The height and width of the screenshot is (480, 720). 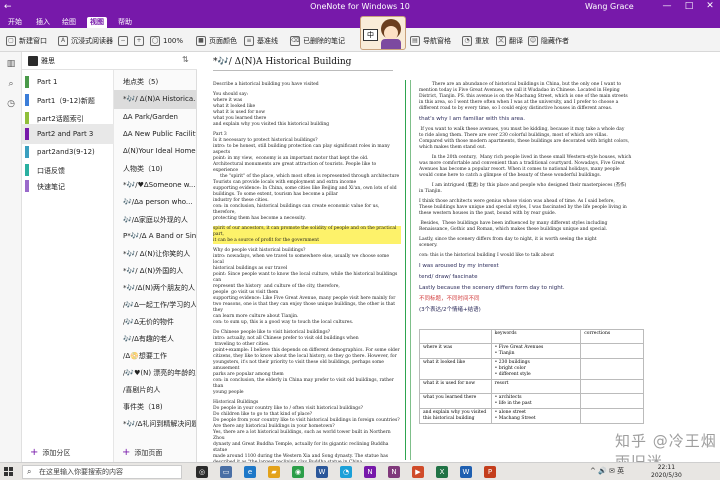 What do you see at coordinates (50, 452) in the screenshot?
I see `add-section-button: + 添加分区` at bounding box center [50, 452].